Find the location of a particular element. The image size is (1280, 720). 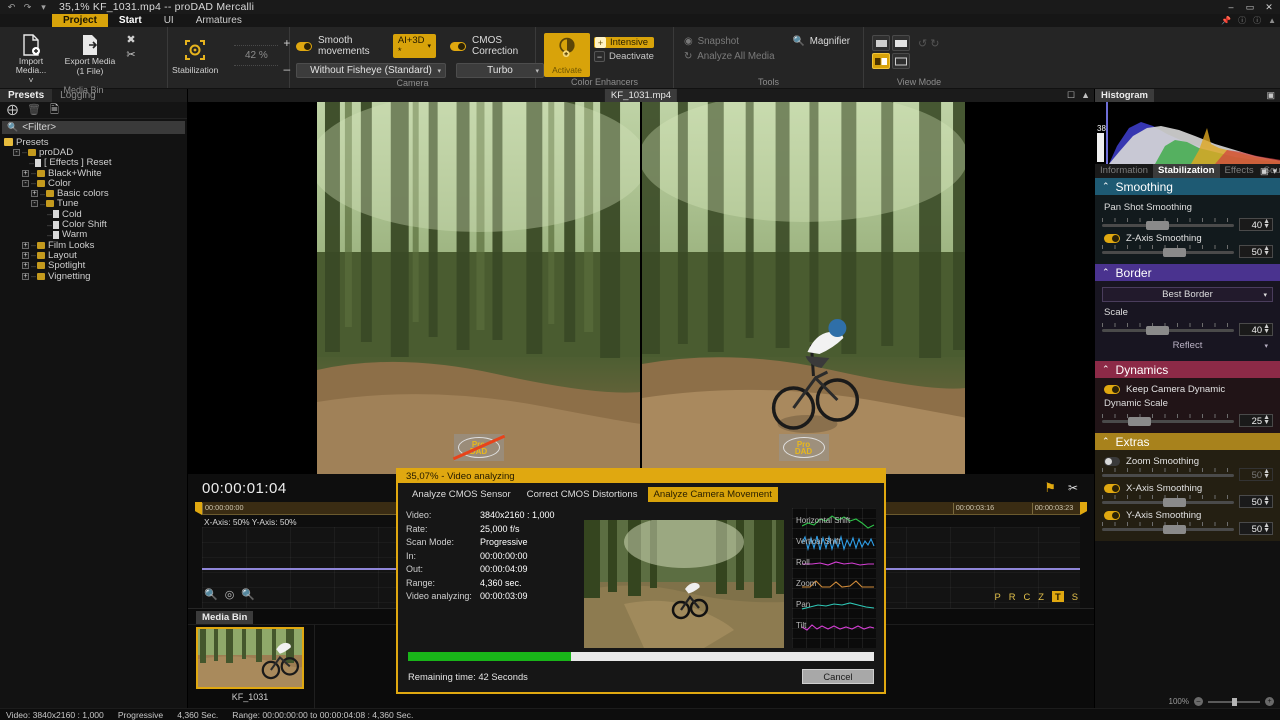

properties-tab-icons: ▣ ▾ is located at coordinates (1268, 171).